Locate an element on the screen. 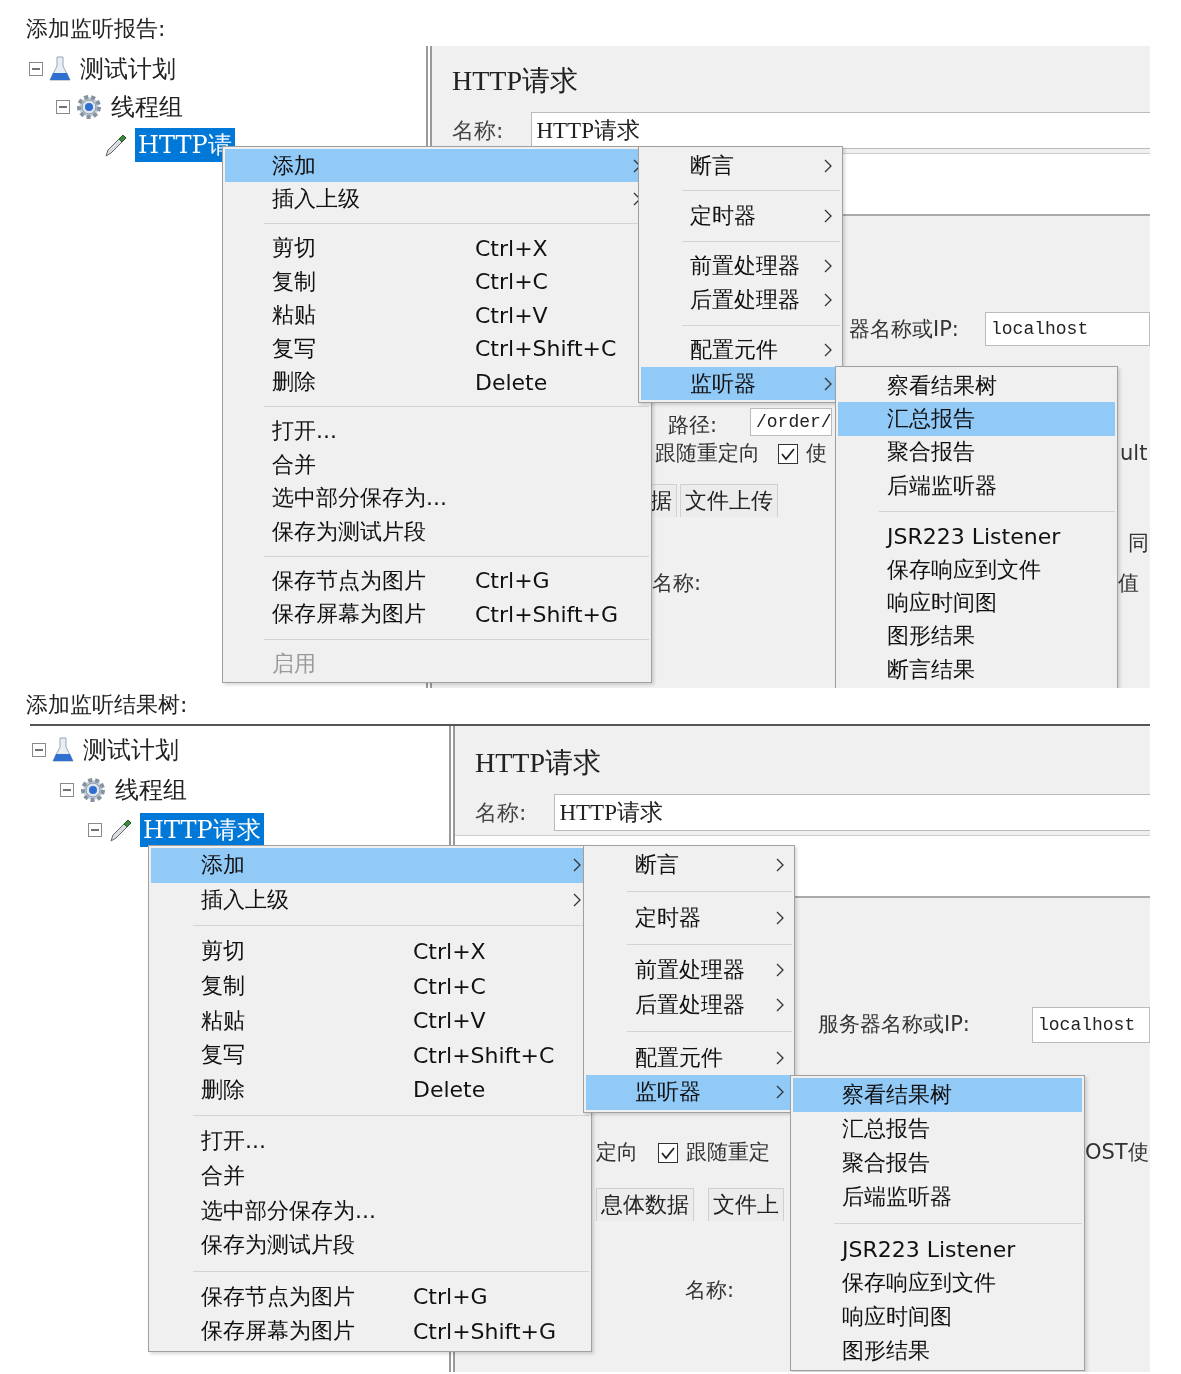  field-label: OST使 is located at coordinates (1117, 1152).